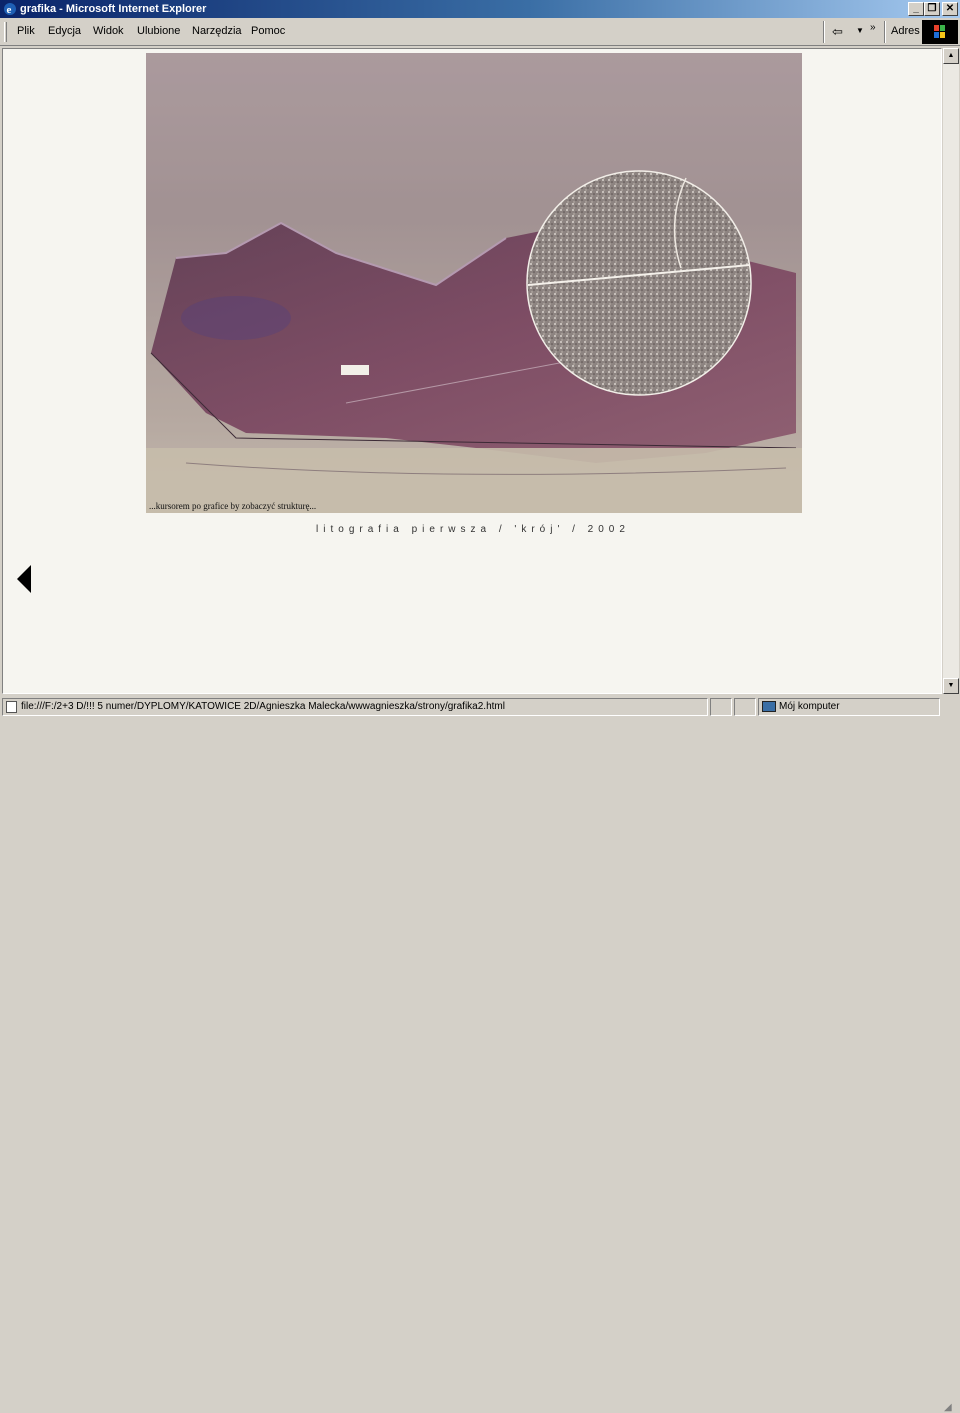  What do you see at coordinates (809, 706) in the screenshot?
I see `status-zone-text: Mój komputer` at bounding box center [809, 706].